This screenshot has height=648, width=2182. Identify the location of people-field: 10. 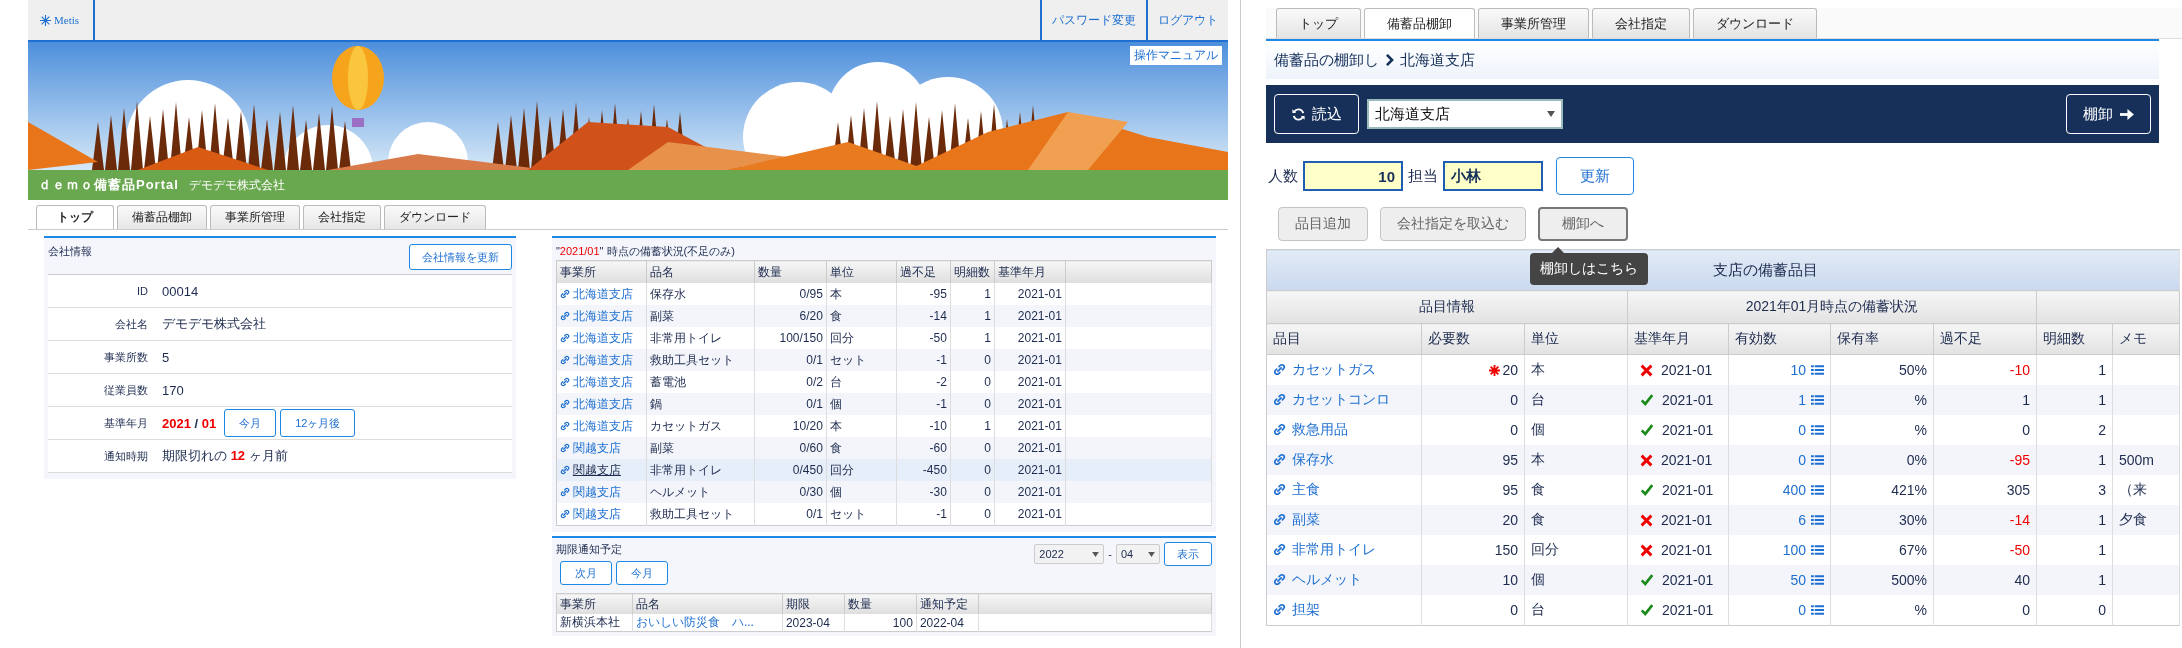
(1353, 176).